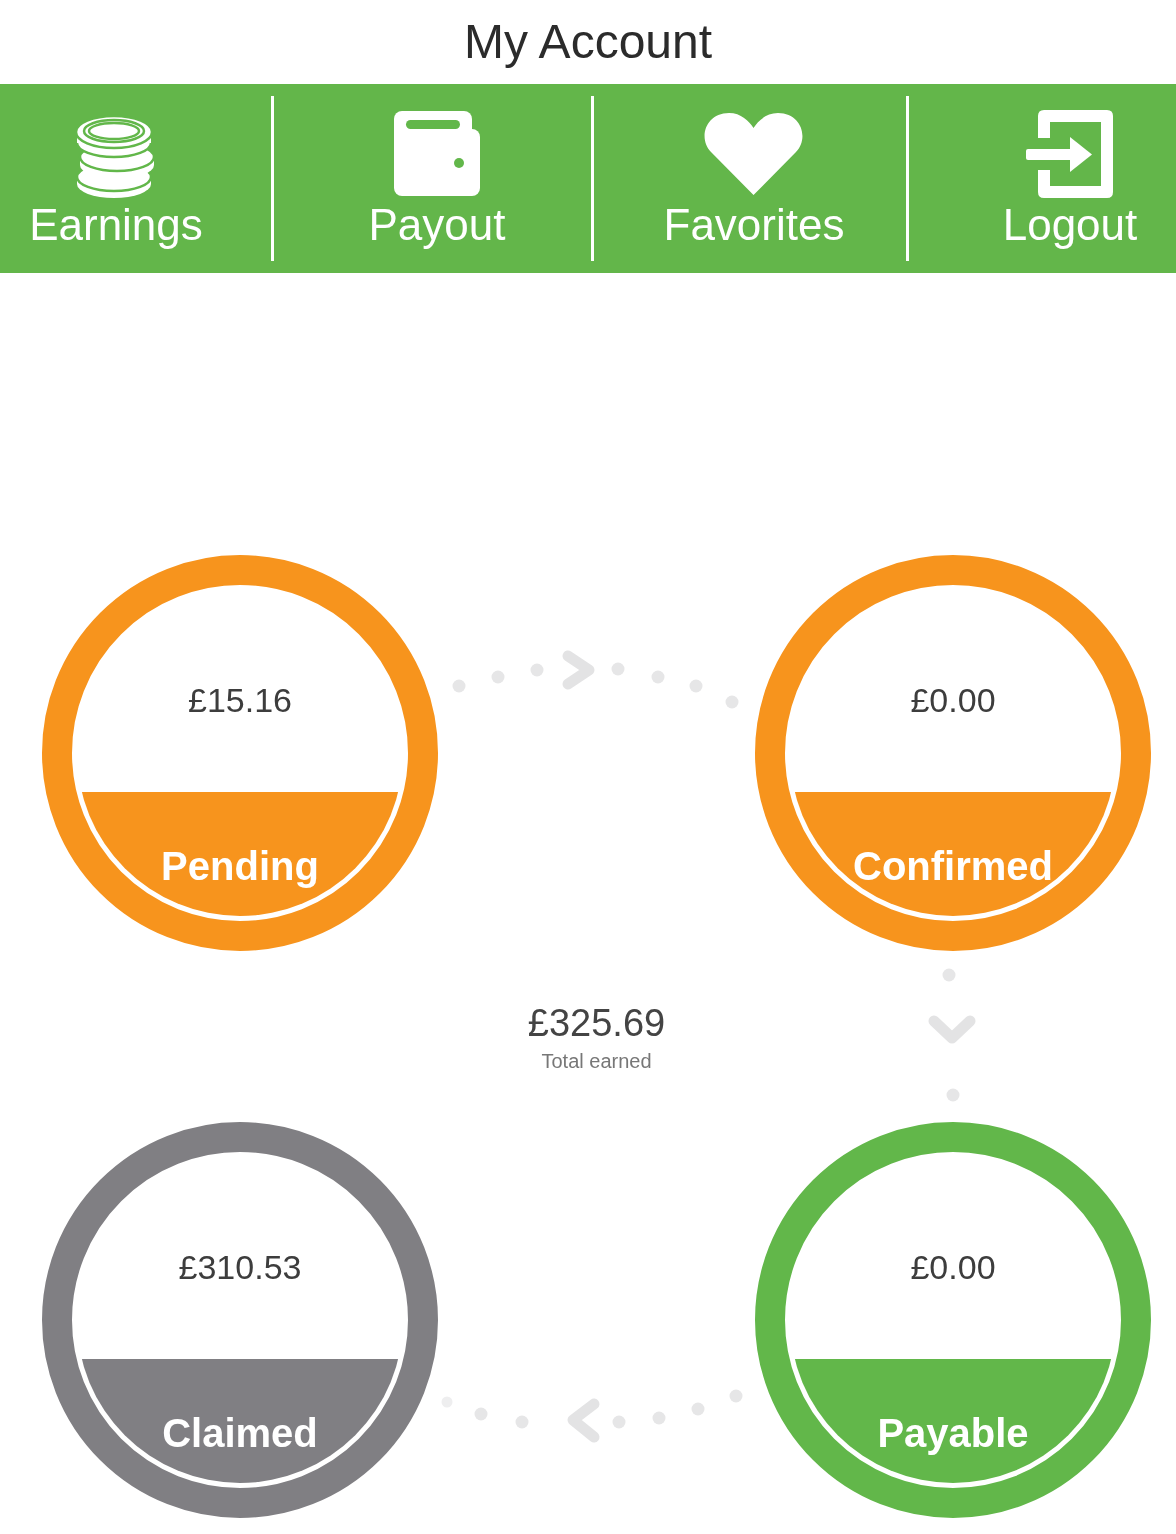 The width and height of the screenshot is (1176, 1534). What do you see at coordinates (754, 178) in the screenshot?
I see `nav-item: Favorites` at bounding box center [754, 178].